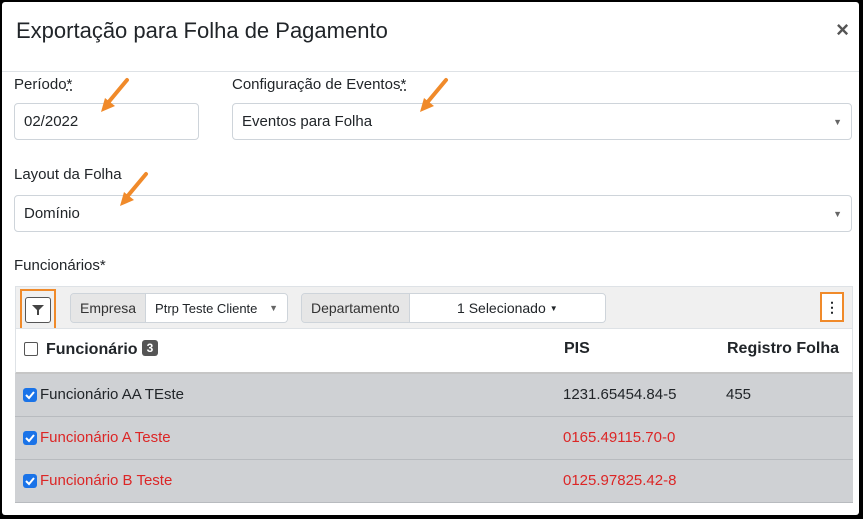 The height and width of the screenshot is (519, 863). What do you see at coordinates (620, 480) in the screenshot?
I see `row-pis: 0125.97825.42-8` at bounding box center [620, 480].